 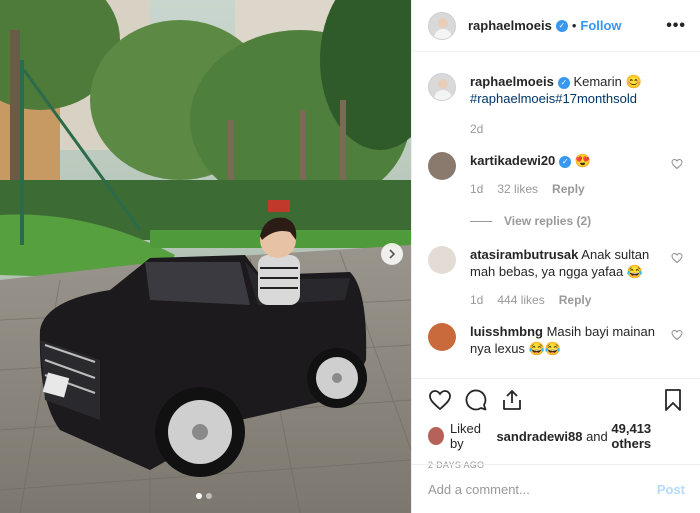 I want to click on comment-username: atasirambutrusak, so click(x=524, y=254).